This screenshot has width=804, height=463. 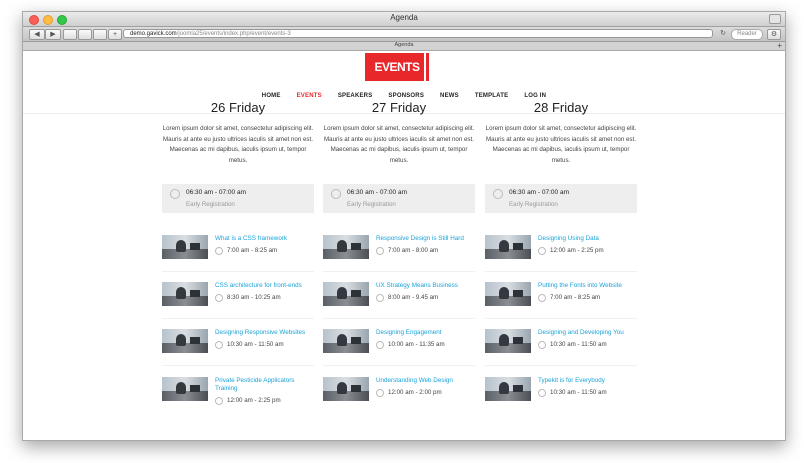 I want to click on tab-agenda: Agenda, so click(x=404, y=45).